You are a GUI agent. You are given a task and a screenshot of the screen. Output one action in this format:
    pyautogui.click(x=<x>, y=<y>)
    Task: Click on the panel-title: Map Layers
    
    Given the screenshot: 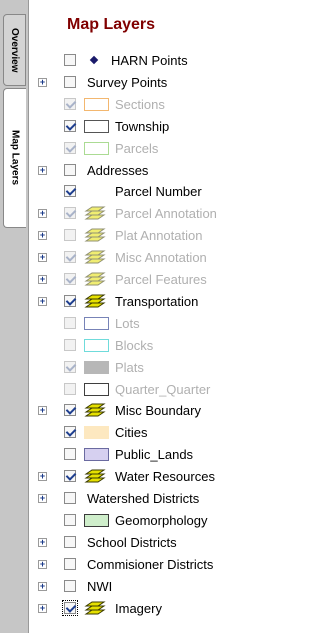 What is the action you would take?
    pyautogui.click(x=111, y=24)
    